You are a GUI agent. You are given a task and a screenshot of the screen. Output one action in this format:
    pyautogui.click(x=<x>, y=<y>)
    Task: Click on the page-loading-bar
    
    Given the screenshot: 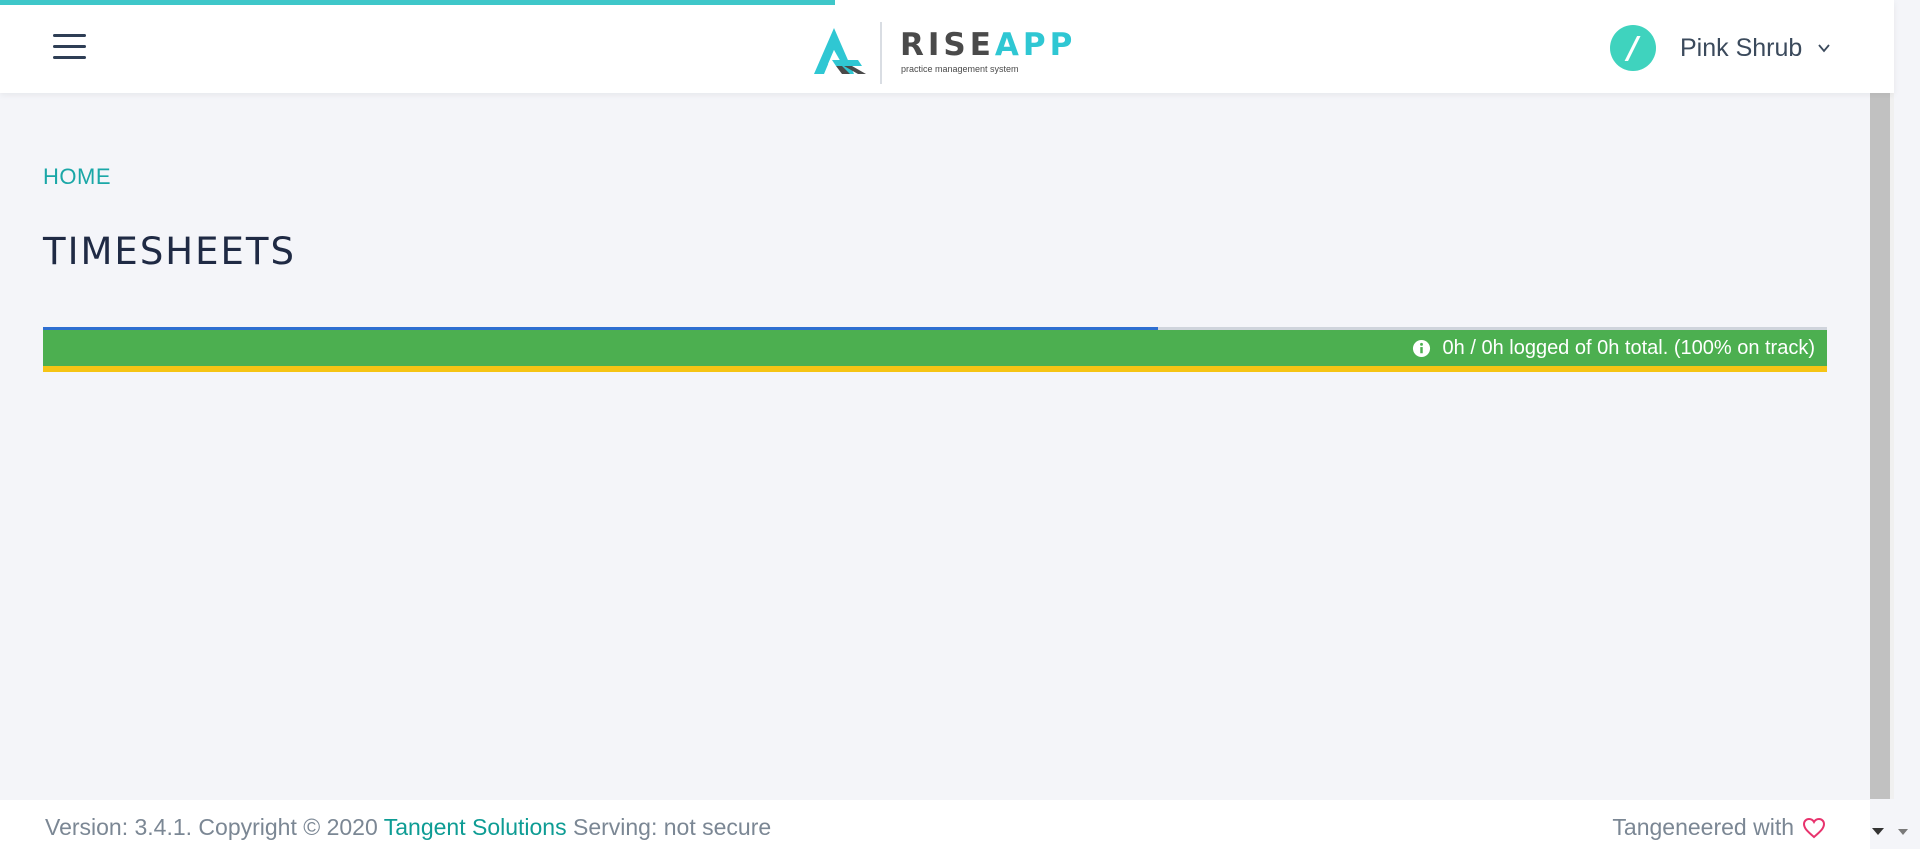 What is the action you would take?
    pyautogui.click(x=417, y=2)
    